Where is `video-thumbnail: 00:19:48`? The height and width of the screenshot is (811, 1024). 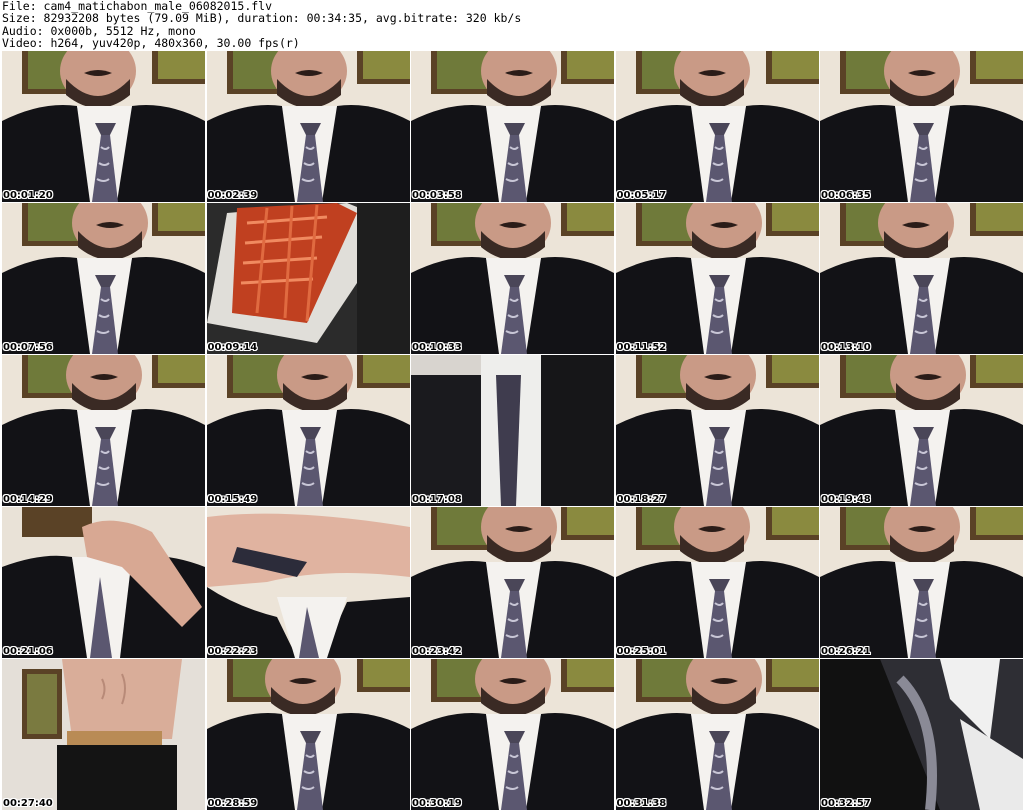
video-thumbnail: 00:19:48 is located at coordinates (921, 430).